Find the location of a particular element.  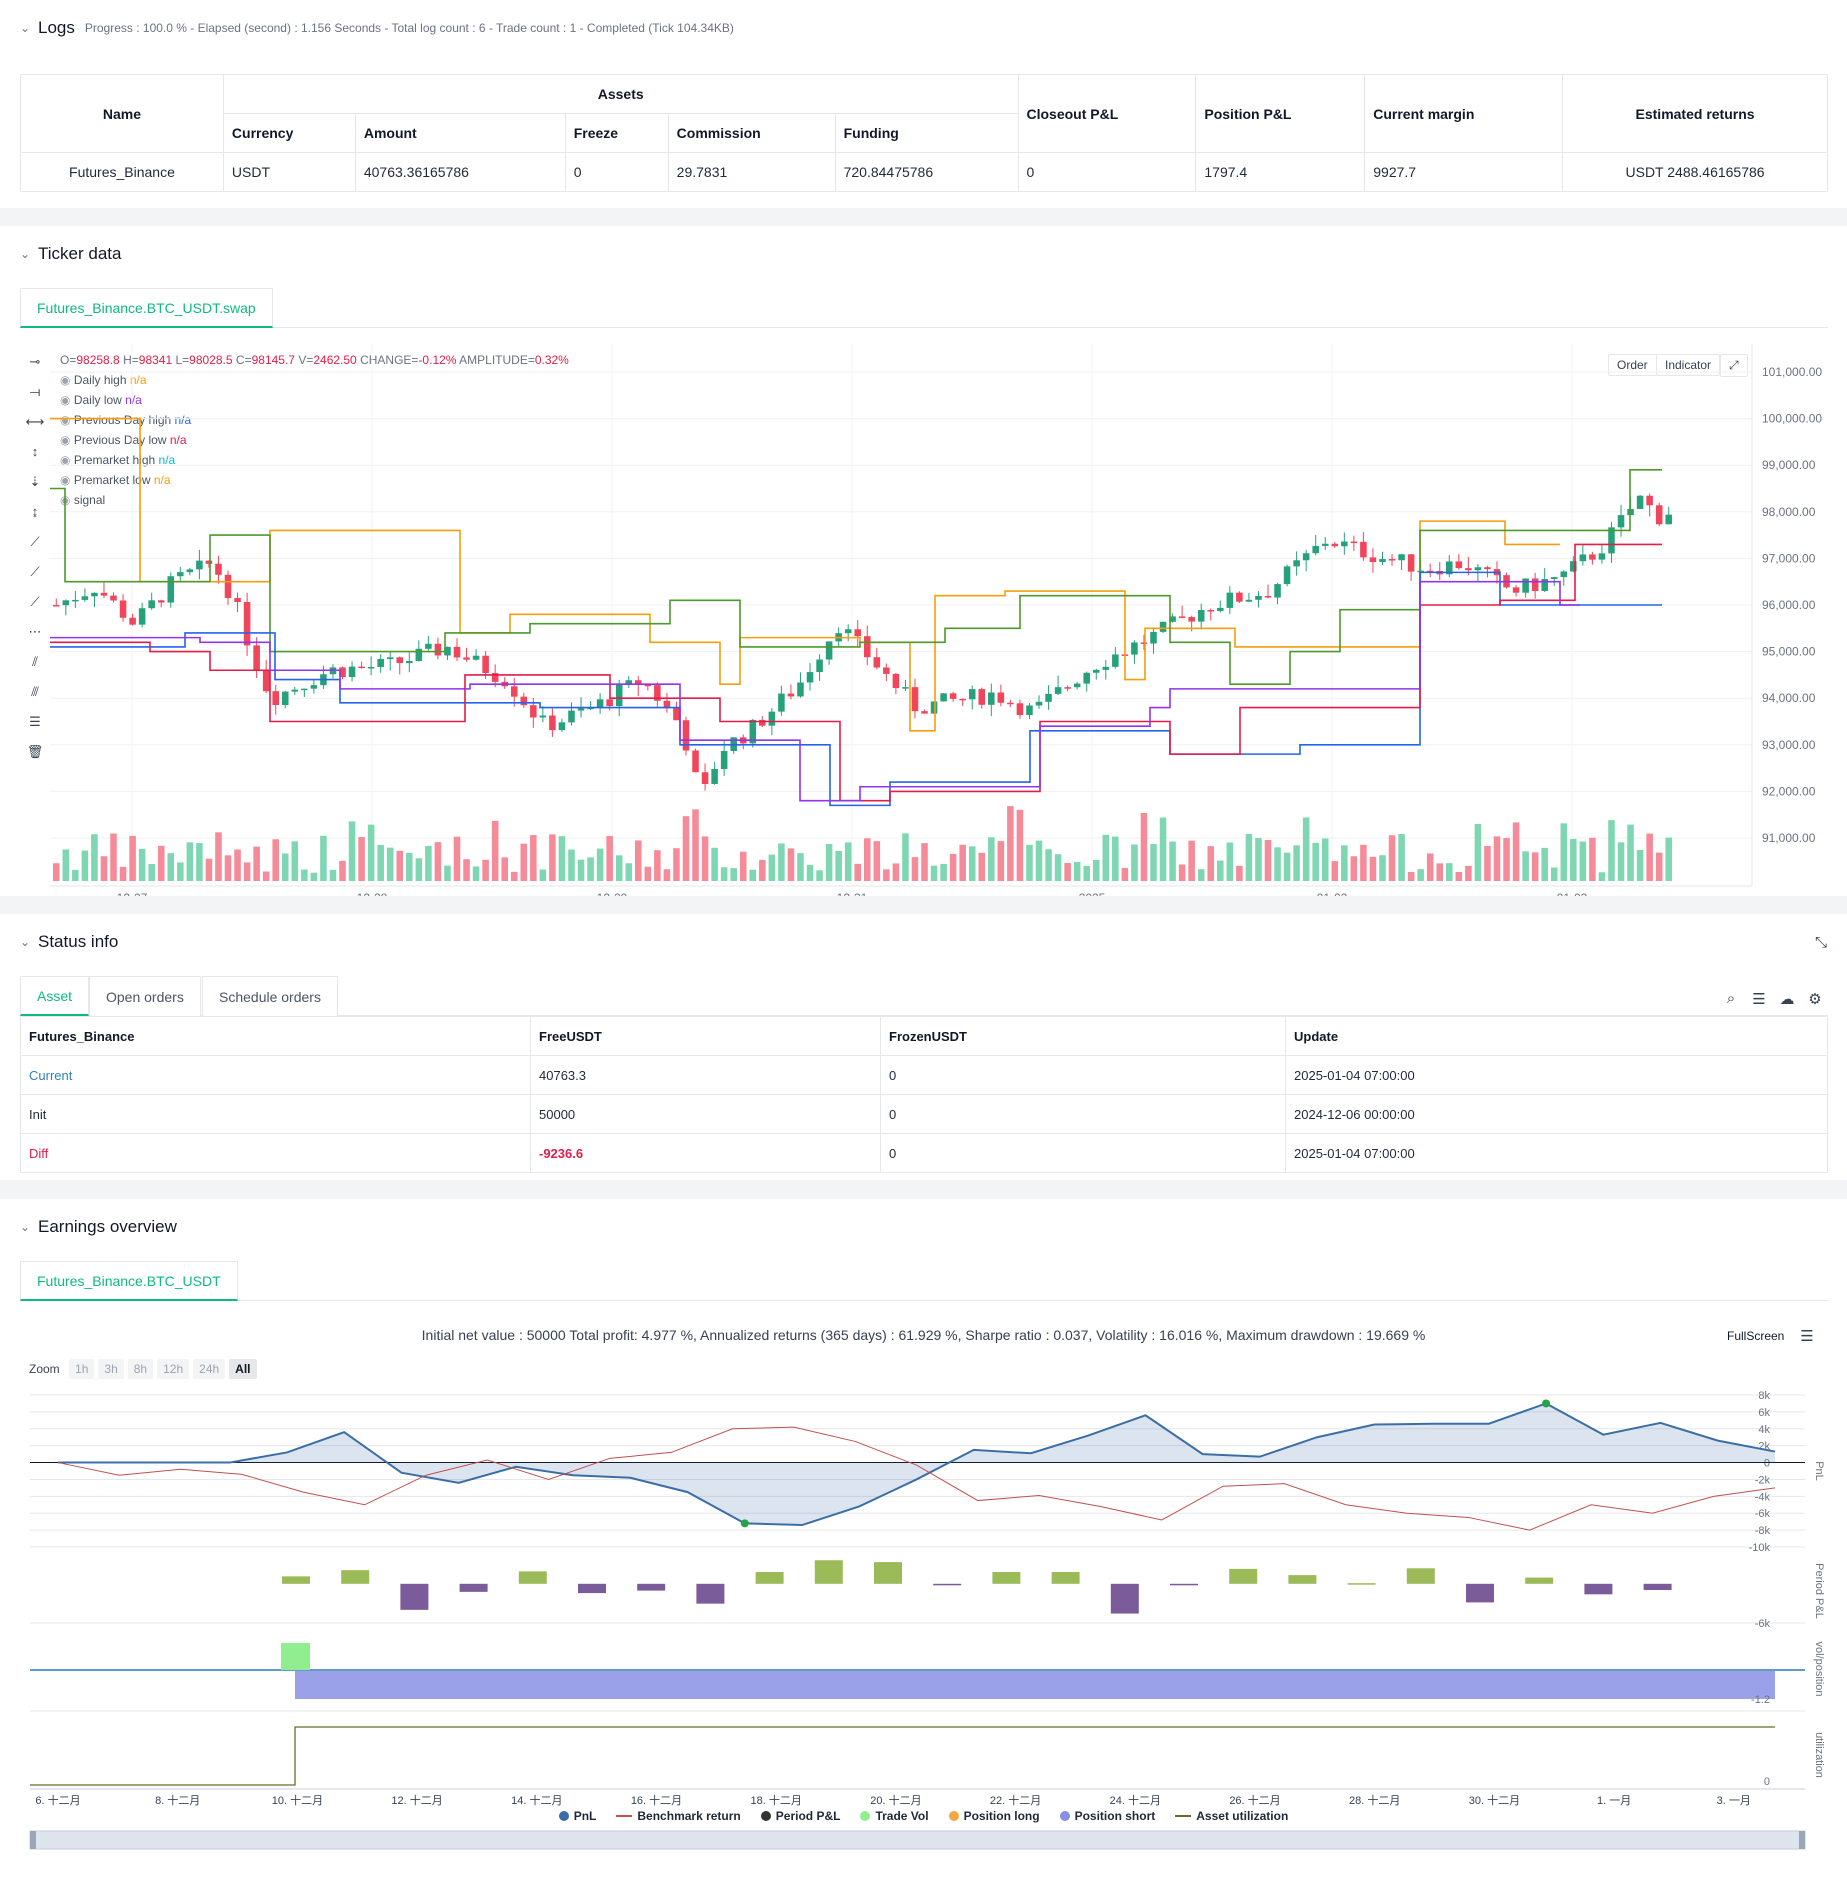

legend-label: PnL is located at coordinates (585, 1816).